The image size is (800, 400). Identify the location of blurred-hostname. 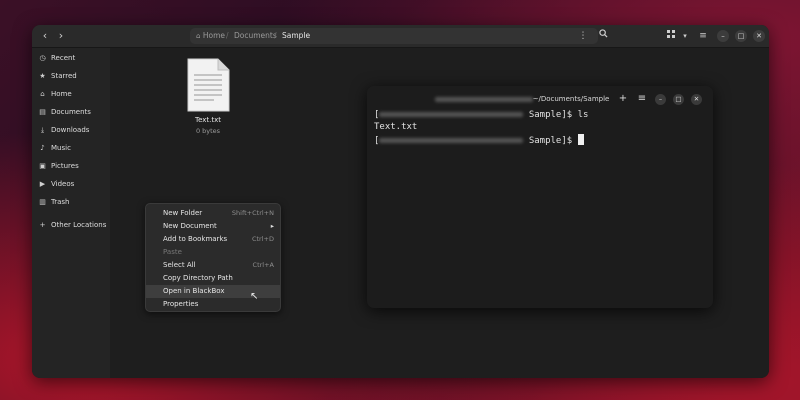
(483, 99).